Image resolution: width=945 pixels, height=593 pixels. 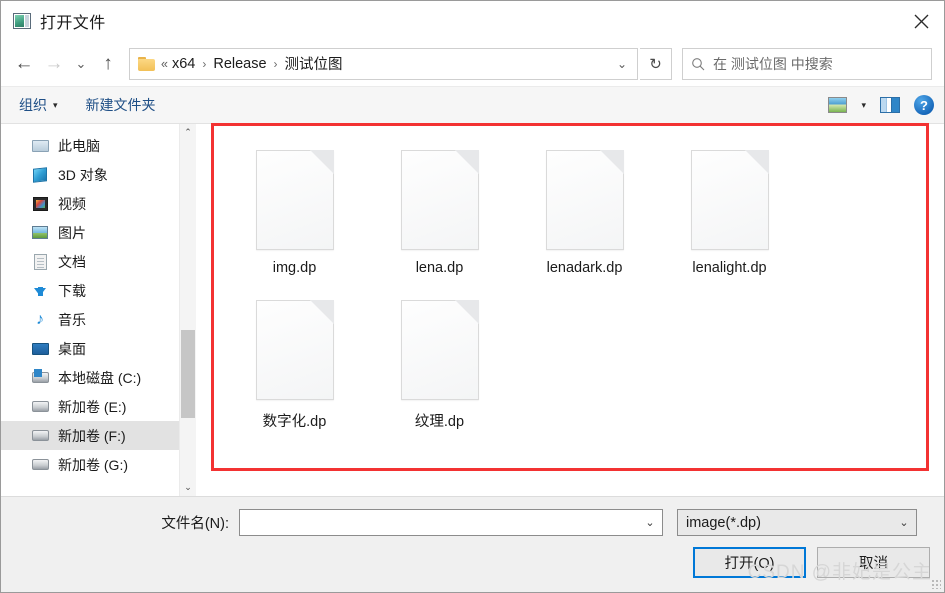 I want to click on forward-button: →, so click(x=54, y=63).